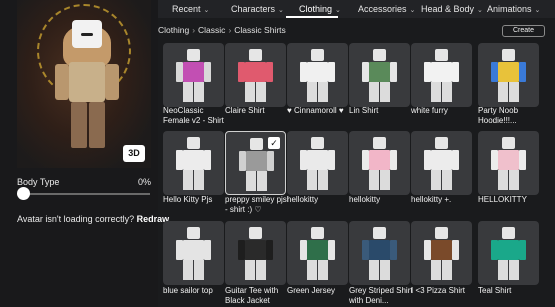 The image size is (555, 307). What do you see at coordinates (509, 9) in the screenshot?
I see `tab-label: Animations` at bounding box center [509, 9].